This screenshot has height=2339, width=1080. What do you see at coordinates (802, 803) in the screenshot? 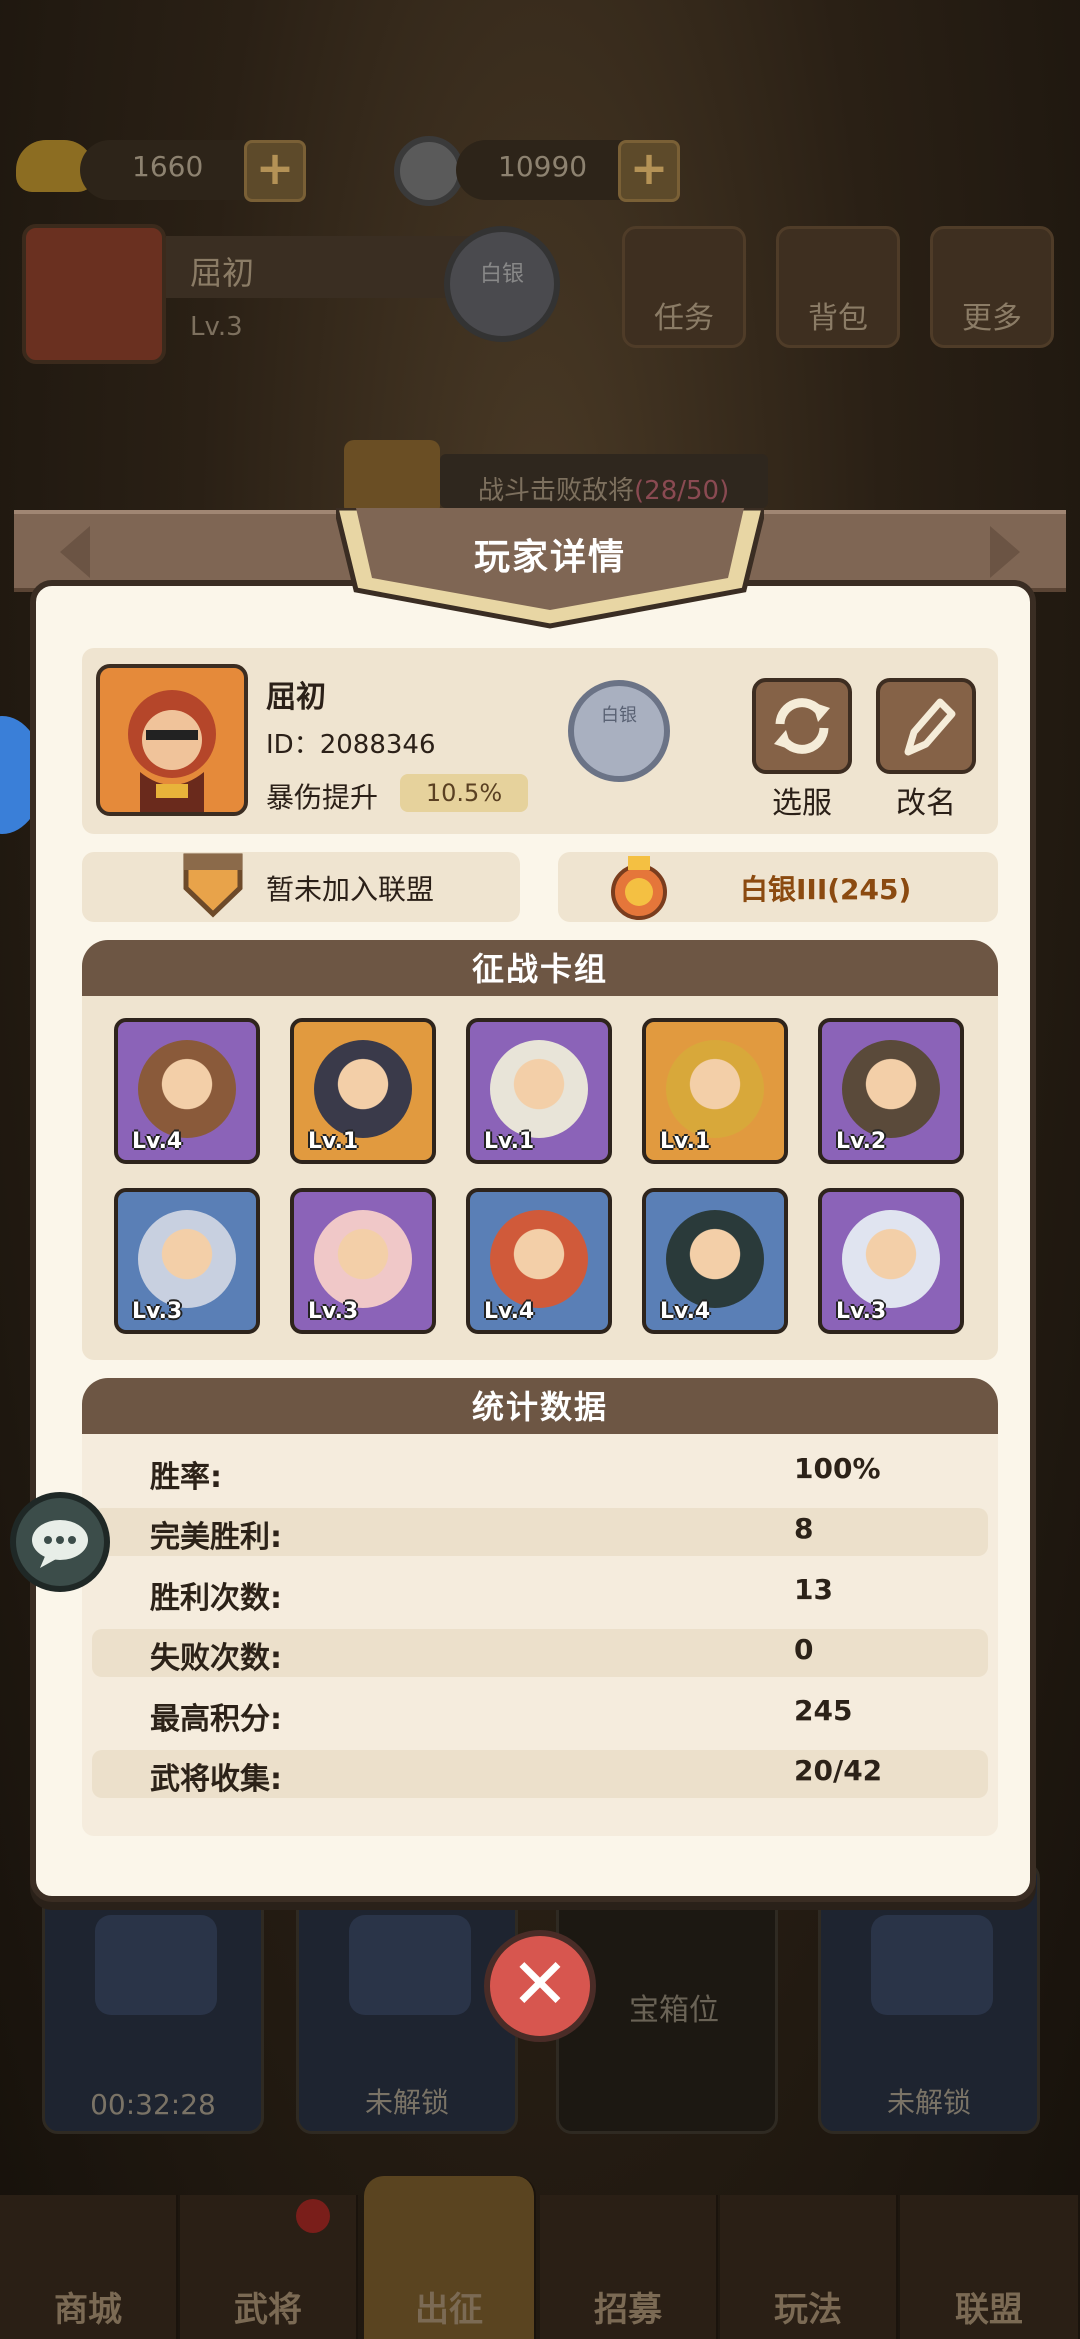
I see `switch-server-label: 选服` at bounding box center [802, 803].